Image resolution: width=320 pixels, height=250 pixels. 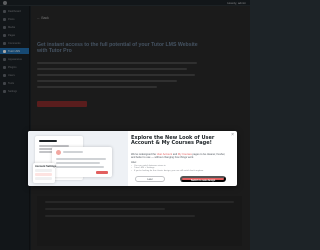 I want to click on mockup-heading, so click(x=48, y=141).